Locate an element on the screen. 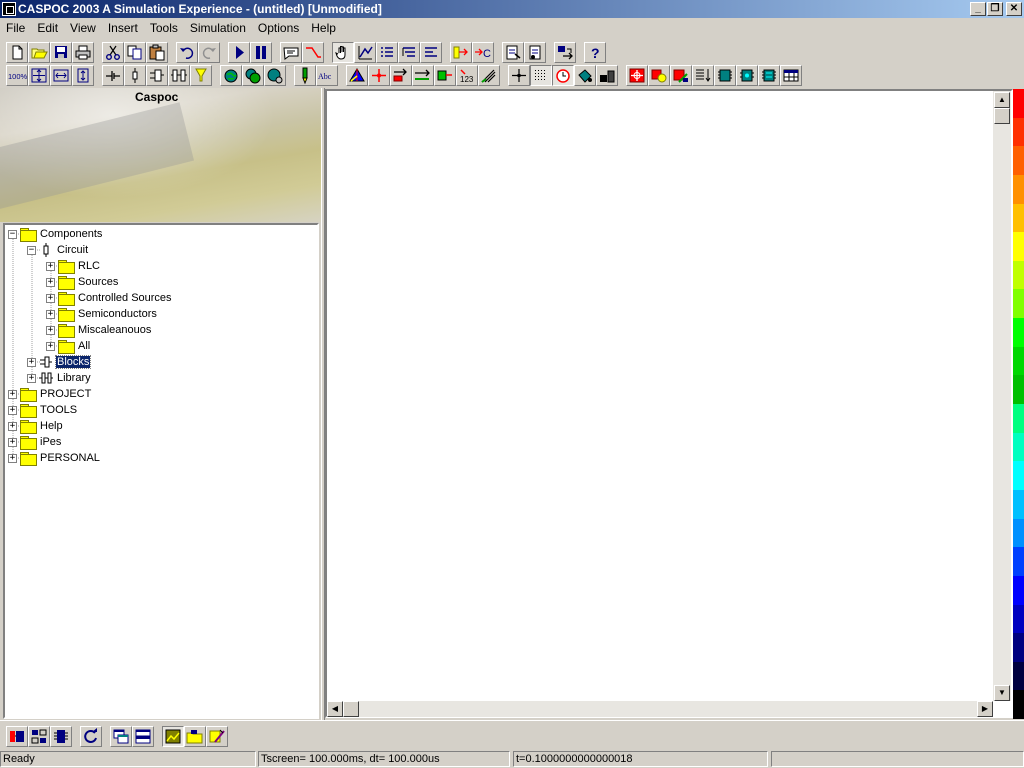  close-button: ✕ is located at coordinates (1014, 9).